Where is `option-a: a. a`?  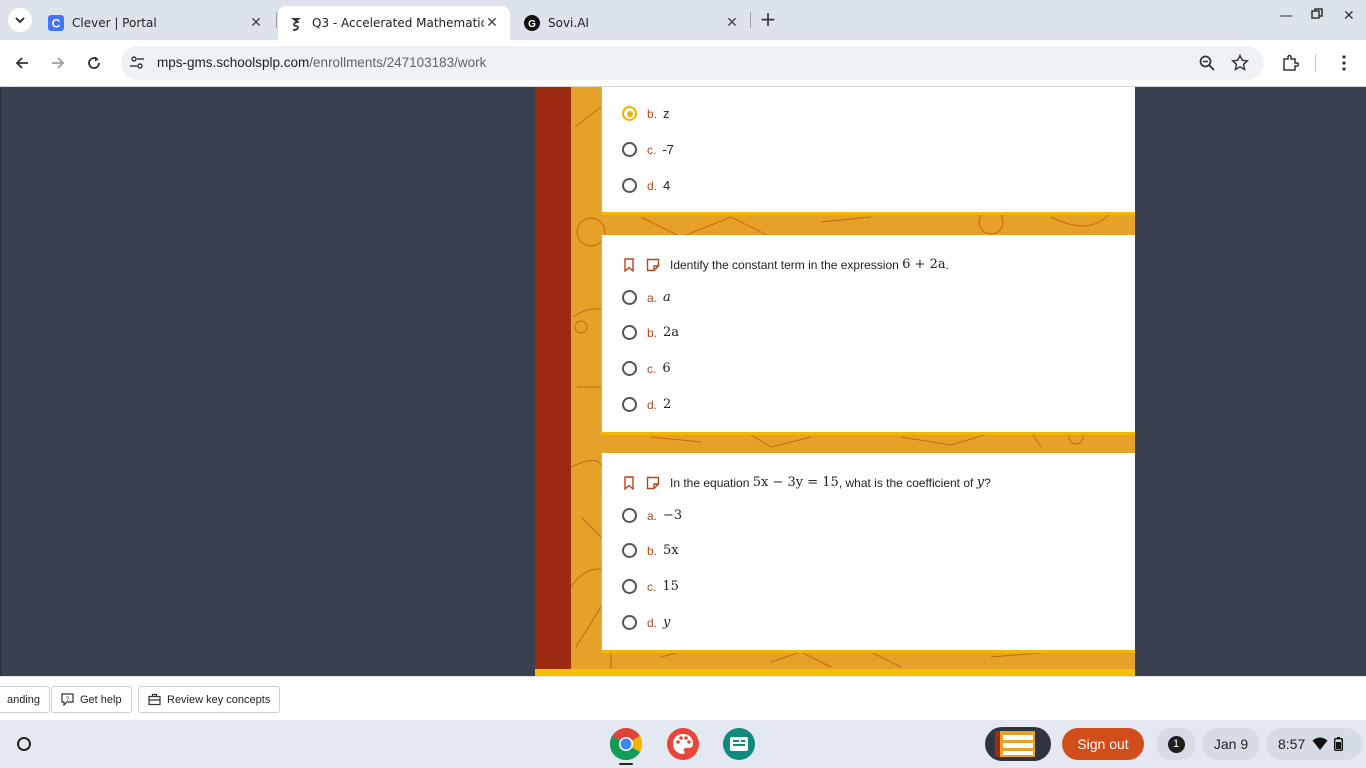
option-a: a. a is located at coordinates (646, 297).